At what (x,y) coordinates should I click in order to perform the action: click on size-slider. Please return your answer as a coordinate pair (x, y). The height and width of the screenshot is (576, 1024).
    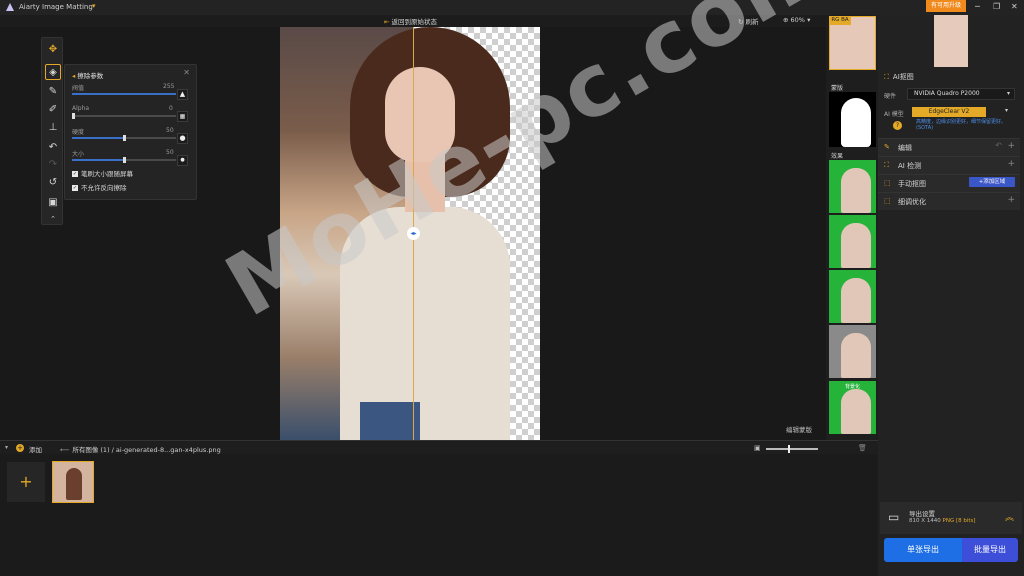
    Looking at the image, I should click on (124, 160).